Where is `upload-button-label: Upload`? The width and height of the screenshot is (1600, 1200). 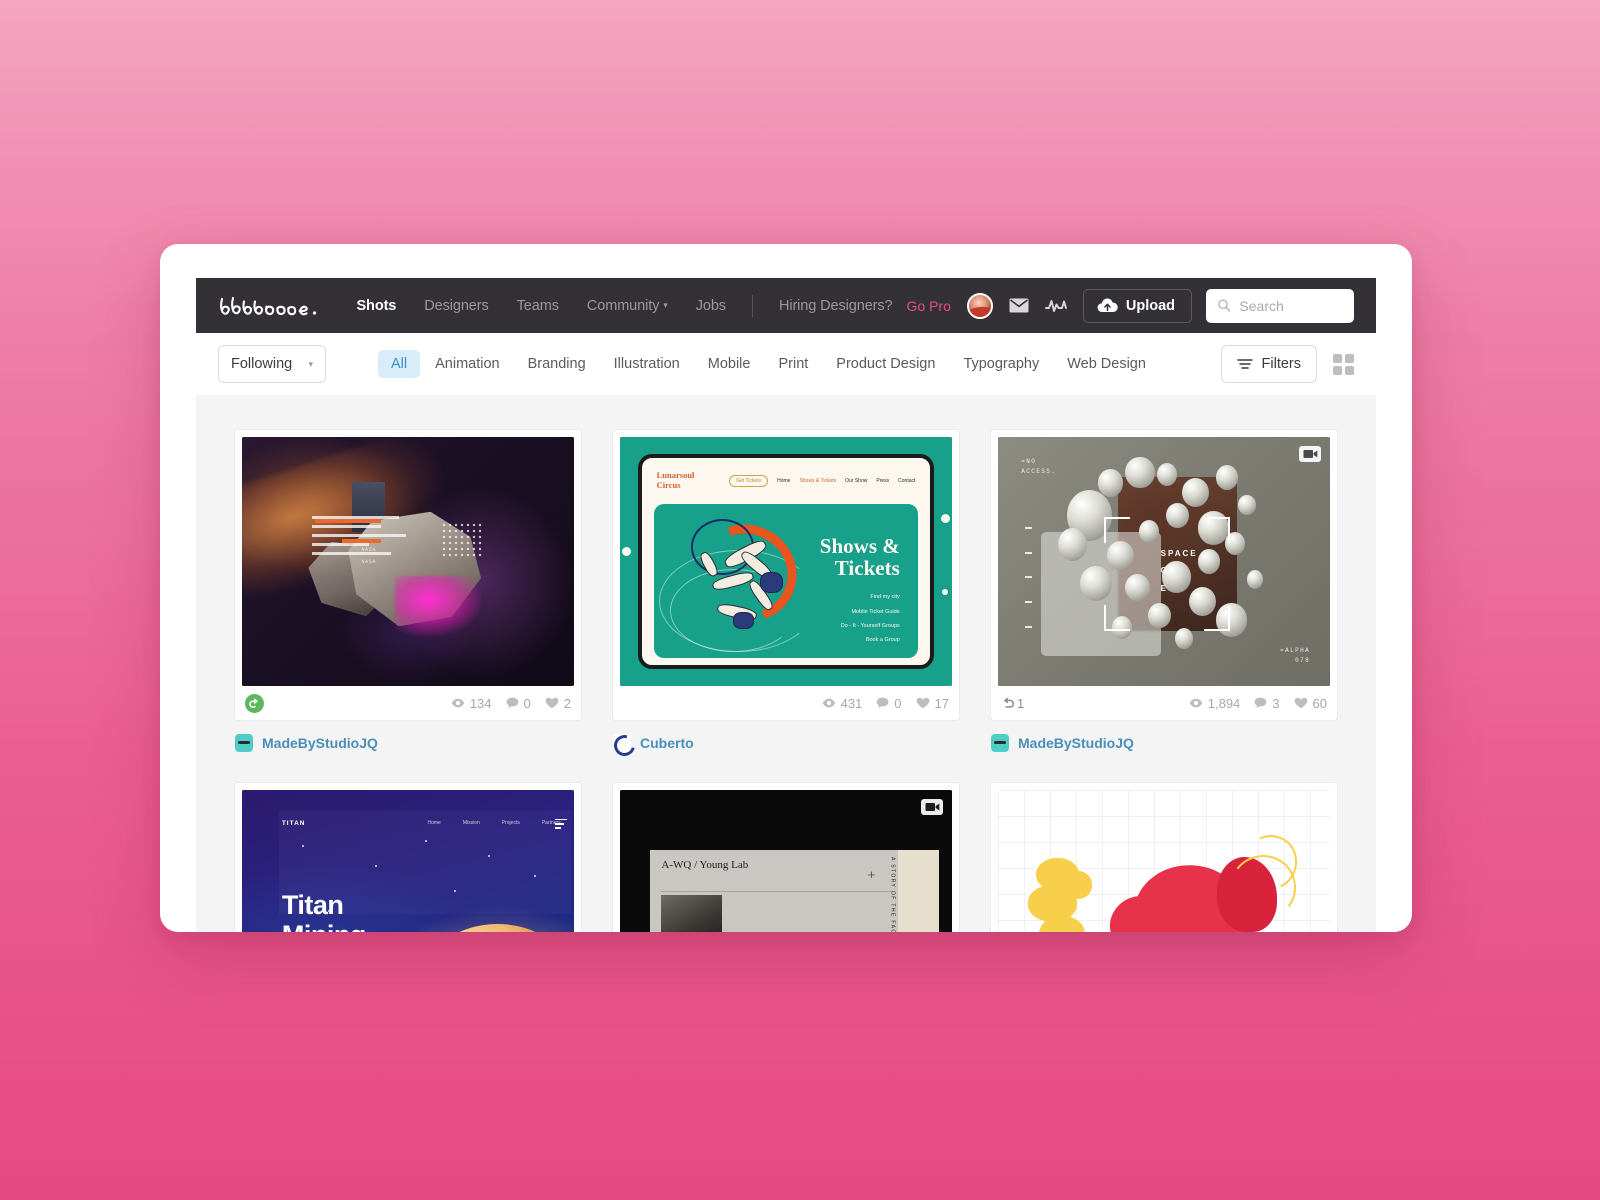 upload-button-label: Upload is located at coordinates (1150, 305).